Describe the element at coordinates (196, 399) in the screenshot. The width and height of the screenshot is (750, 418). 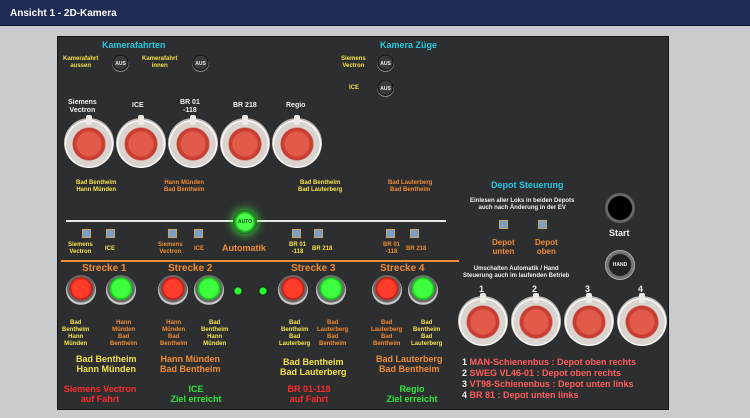
I see `strecke-2-status-2: Ziel erreicht` at that location.